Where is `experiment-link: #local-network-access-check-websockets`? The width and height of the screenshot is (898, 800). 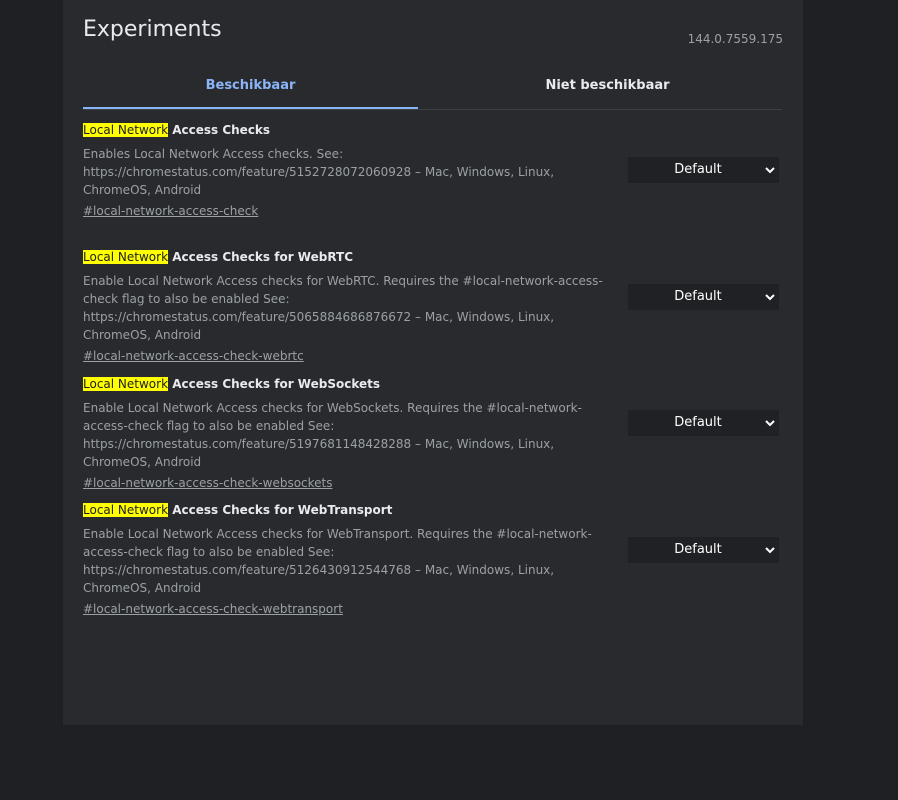 experiment-link: #local-network-access-check-websockets is located at coordinates (208, 483).